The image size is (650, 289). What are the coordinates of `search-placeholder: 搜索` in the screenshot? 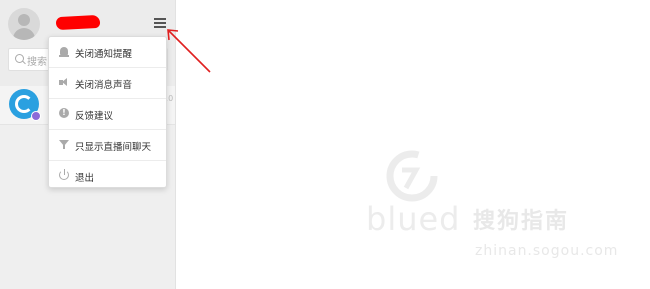 It's located at (37, 62).